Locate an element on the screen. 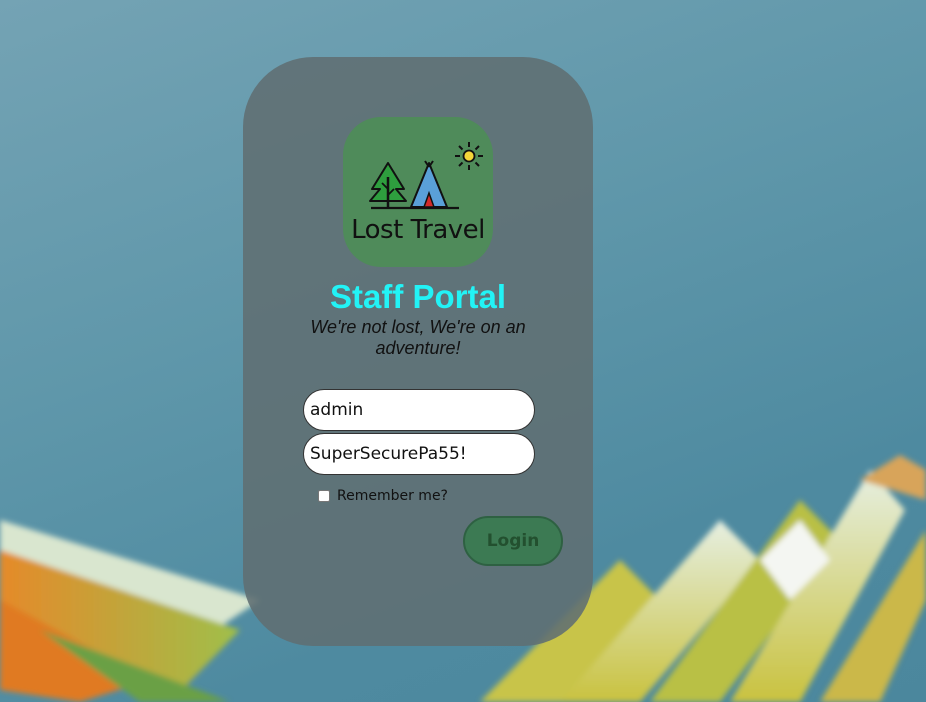 This screenshot has width=926, height=702. login-button: Login is located at coordinates (513, 541).